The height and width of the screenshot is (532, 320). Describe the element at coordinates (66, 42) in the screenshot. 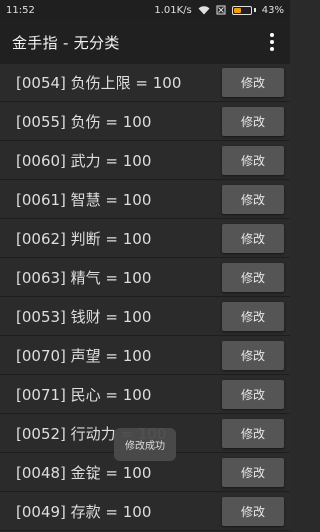

I see `page-title: 金手指 - 无分类` at that location.